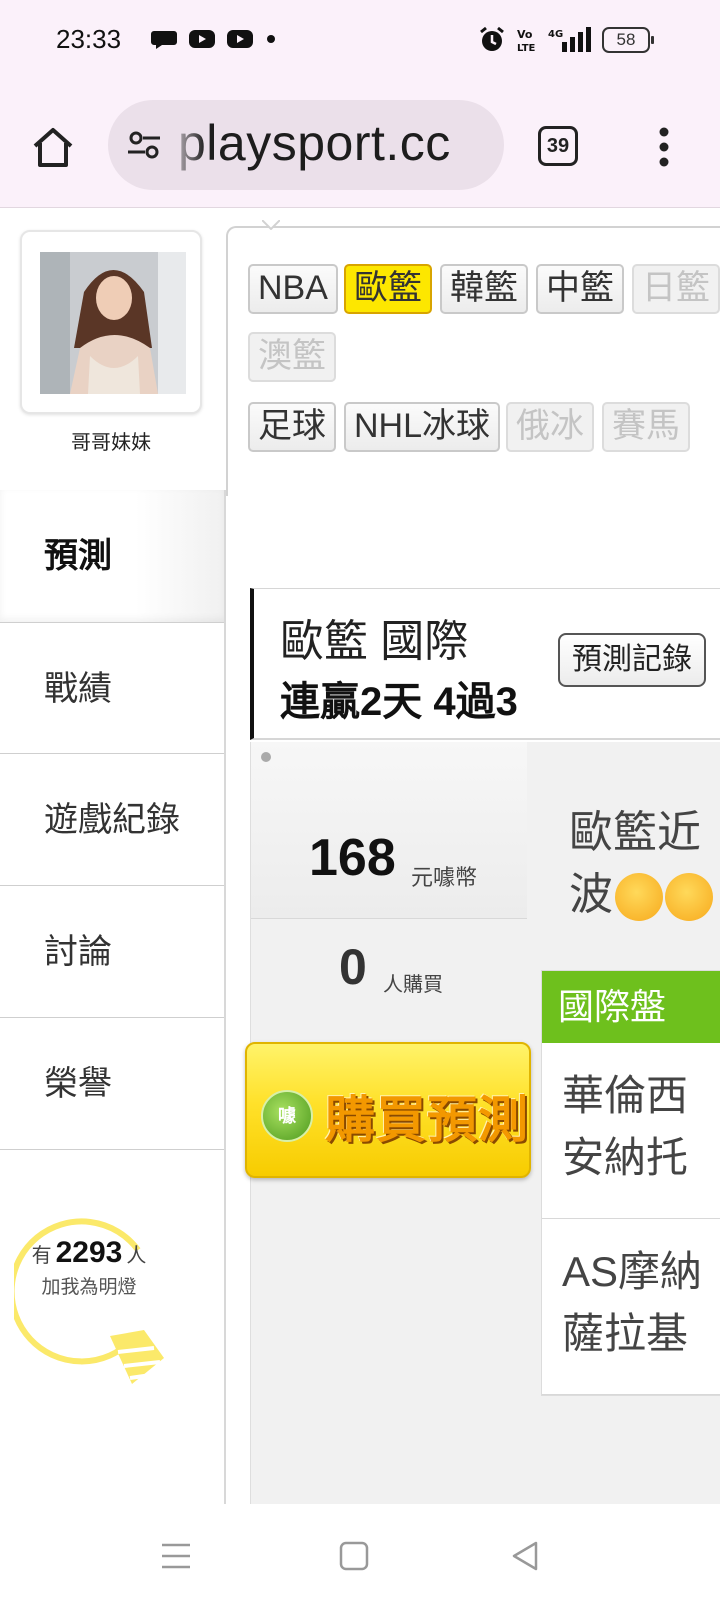  I want to click on buyers-count: 0, so click(353, 967).